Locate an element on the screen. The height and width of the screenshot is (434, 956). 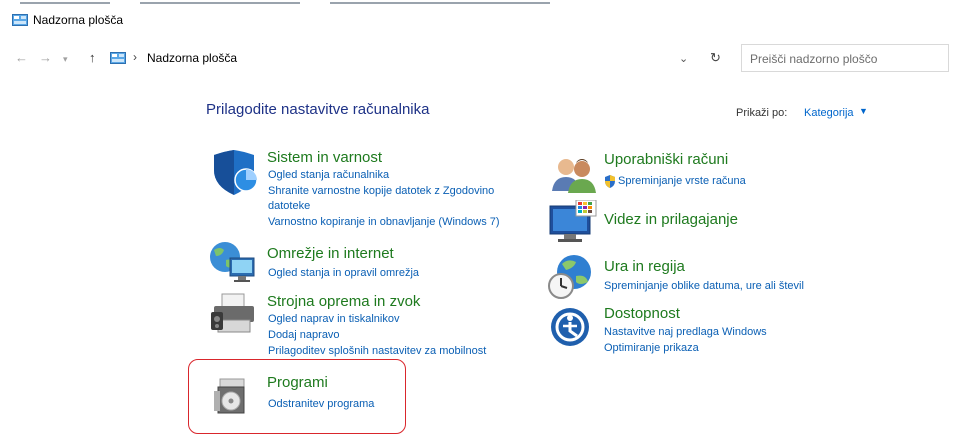
arrow-left-icon: ← is located at coordinates (21, 57).